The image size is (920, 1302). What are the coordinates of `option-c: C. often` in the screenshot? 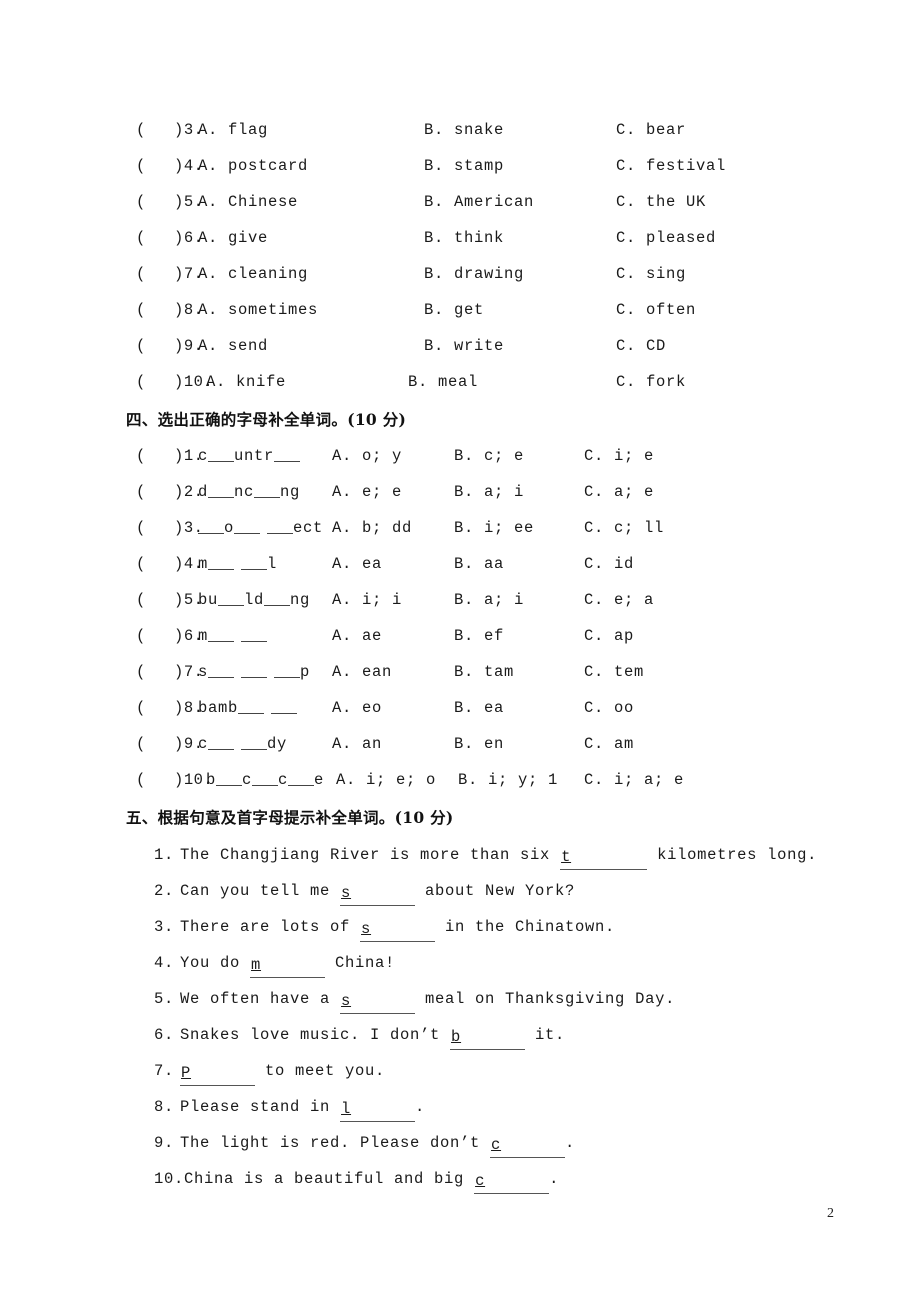 It's located at (656, 310).